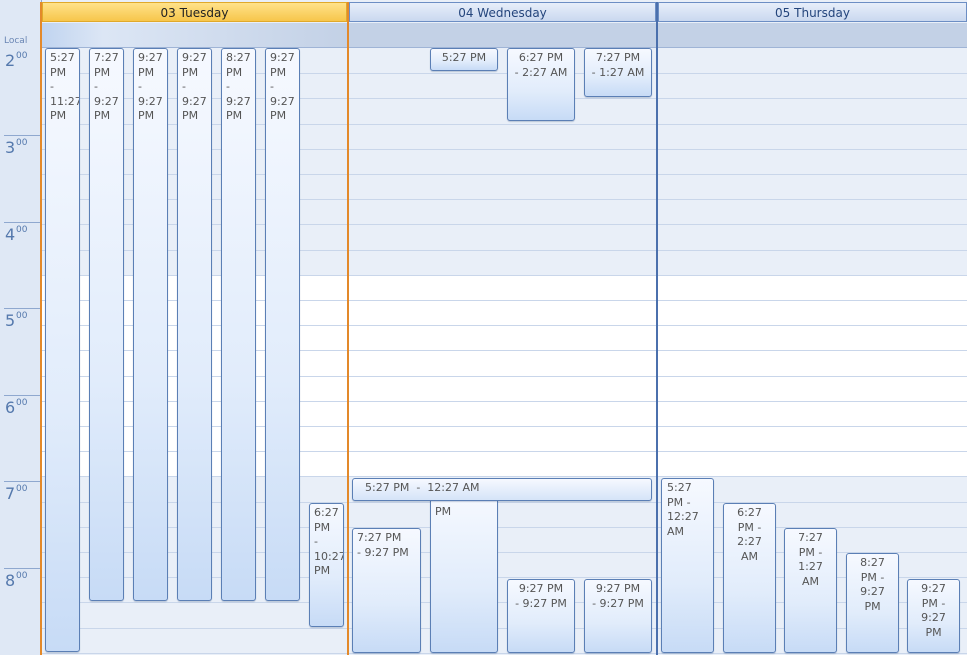 The image size is (967, 655). I want to click on appointment-time: 5:27 PM - 11:27 PM, so click(65, 87).